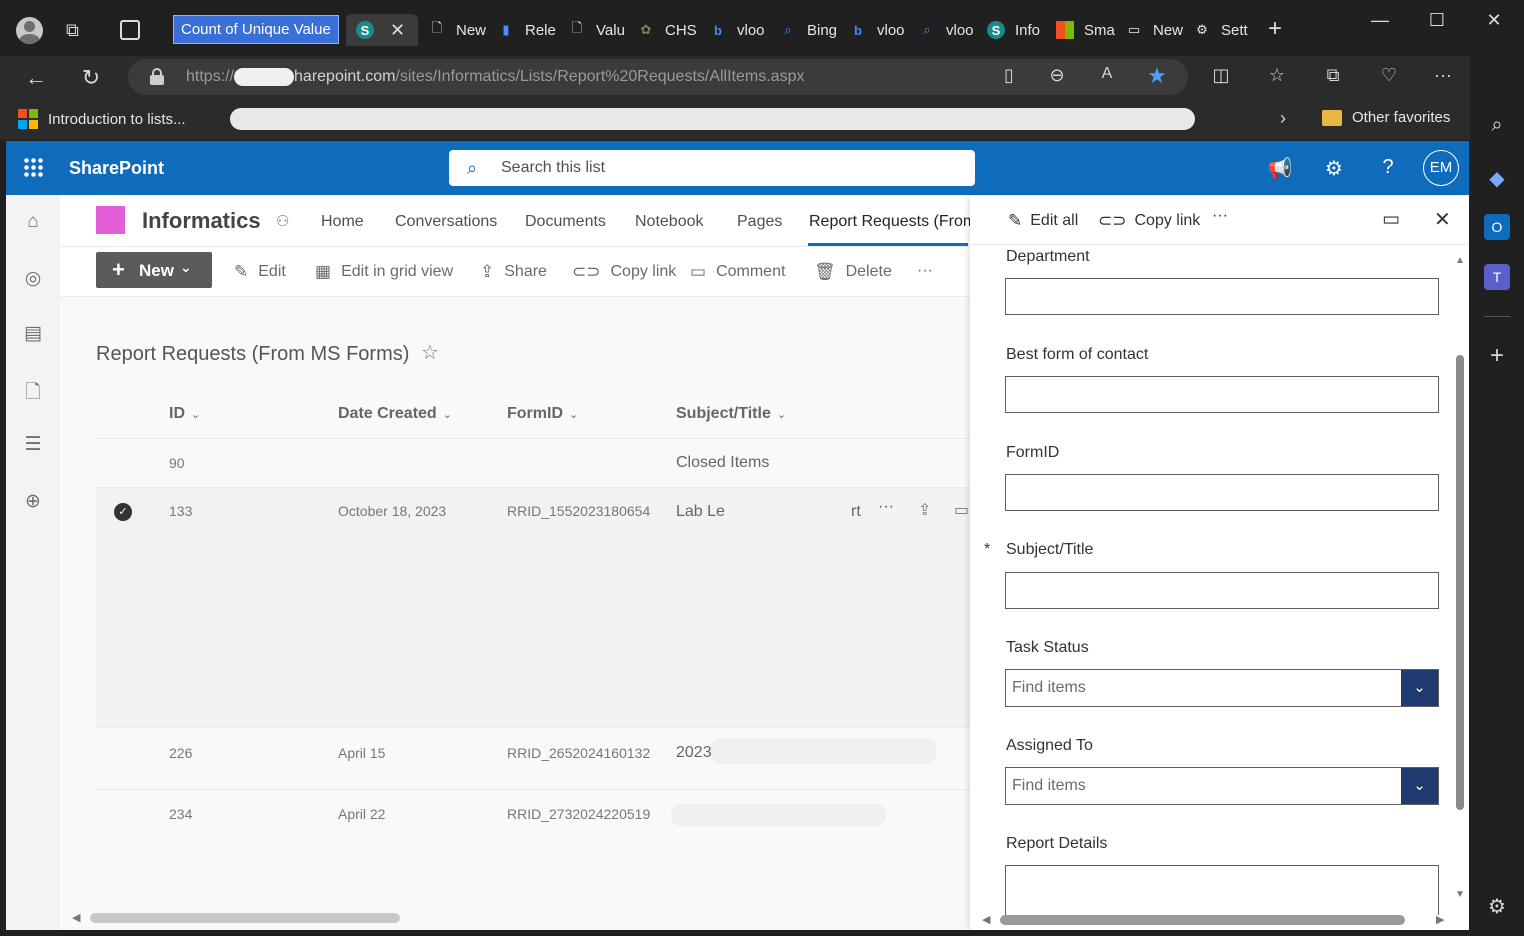 This screenshot has height=936, width=1524. I want to click on panel-more-icon: ···, so click(1220, 216).